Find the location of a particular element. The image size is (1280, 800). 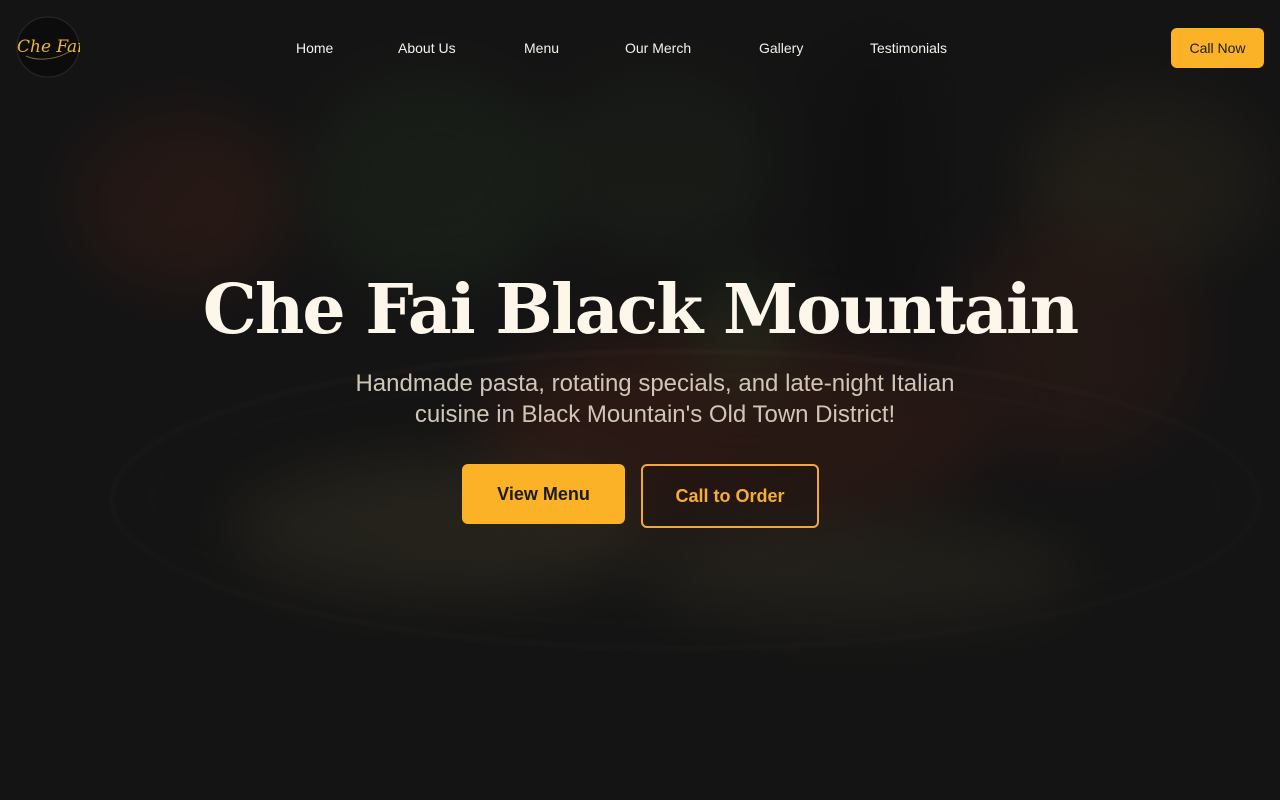

call-now-button: Call Now is located at coordinates (1217, 48).